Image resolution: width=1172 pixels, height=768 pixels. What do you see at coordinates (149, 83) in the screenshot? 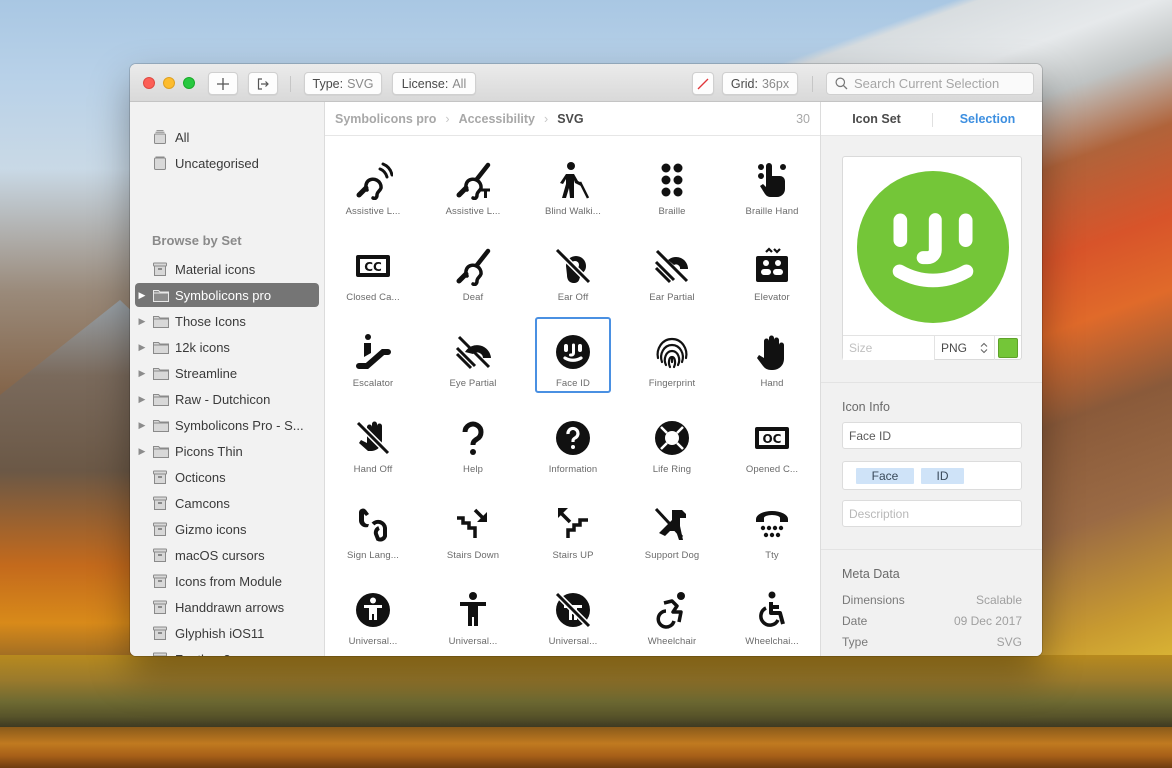
I see `close-window-button` at bounding box center [149, 83].